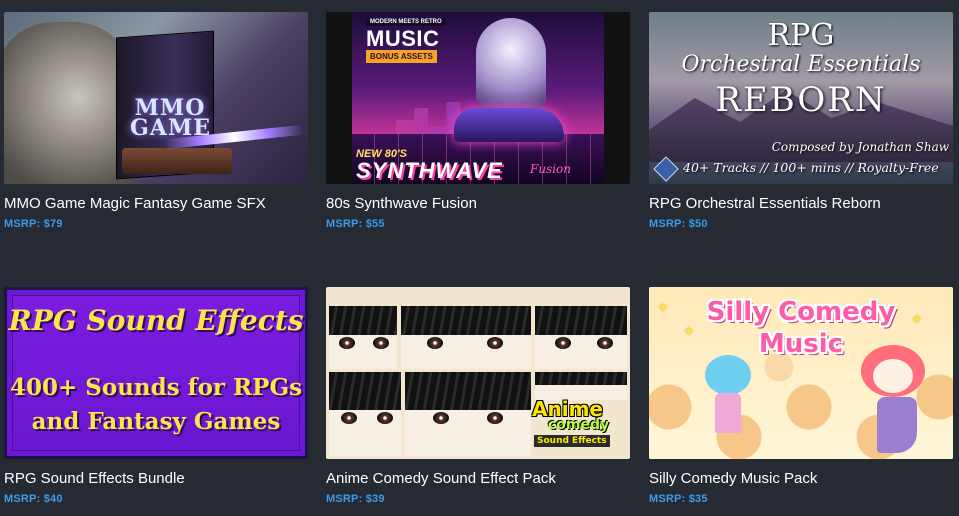 The height and width of the screenshot is (516, 959). What do you see at coordinates (509, 125) in the screenshot?
I see `car-illustration` at bounding box center [509, 125].